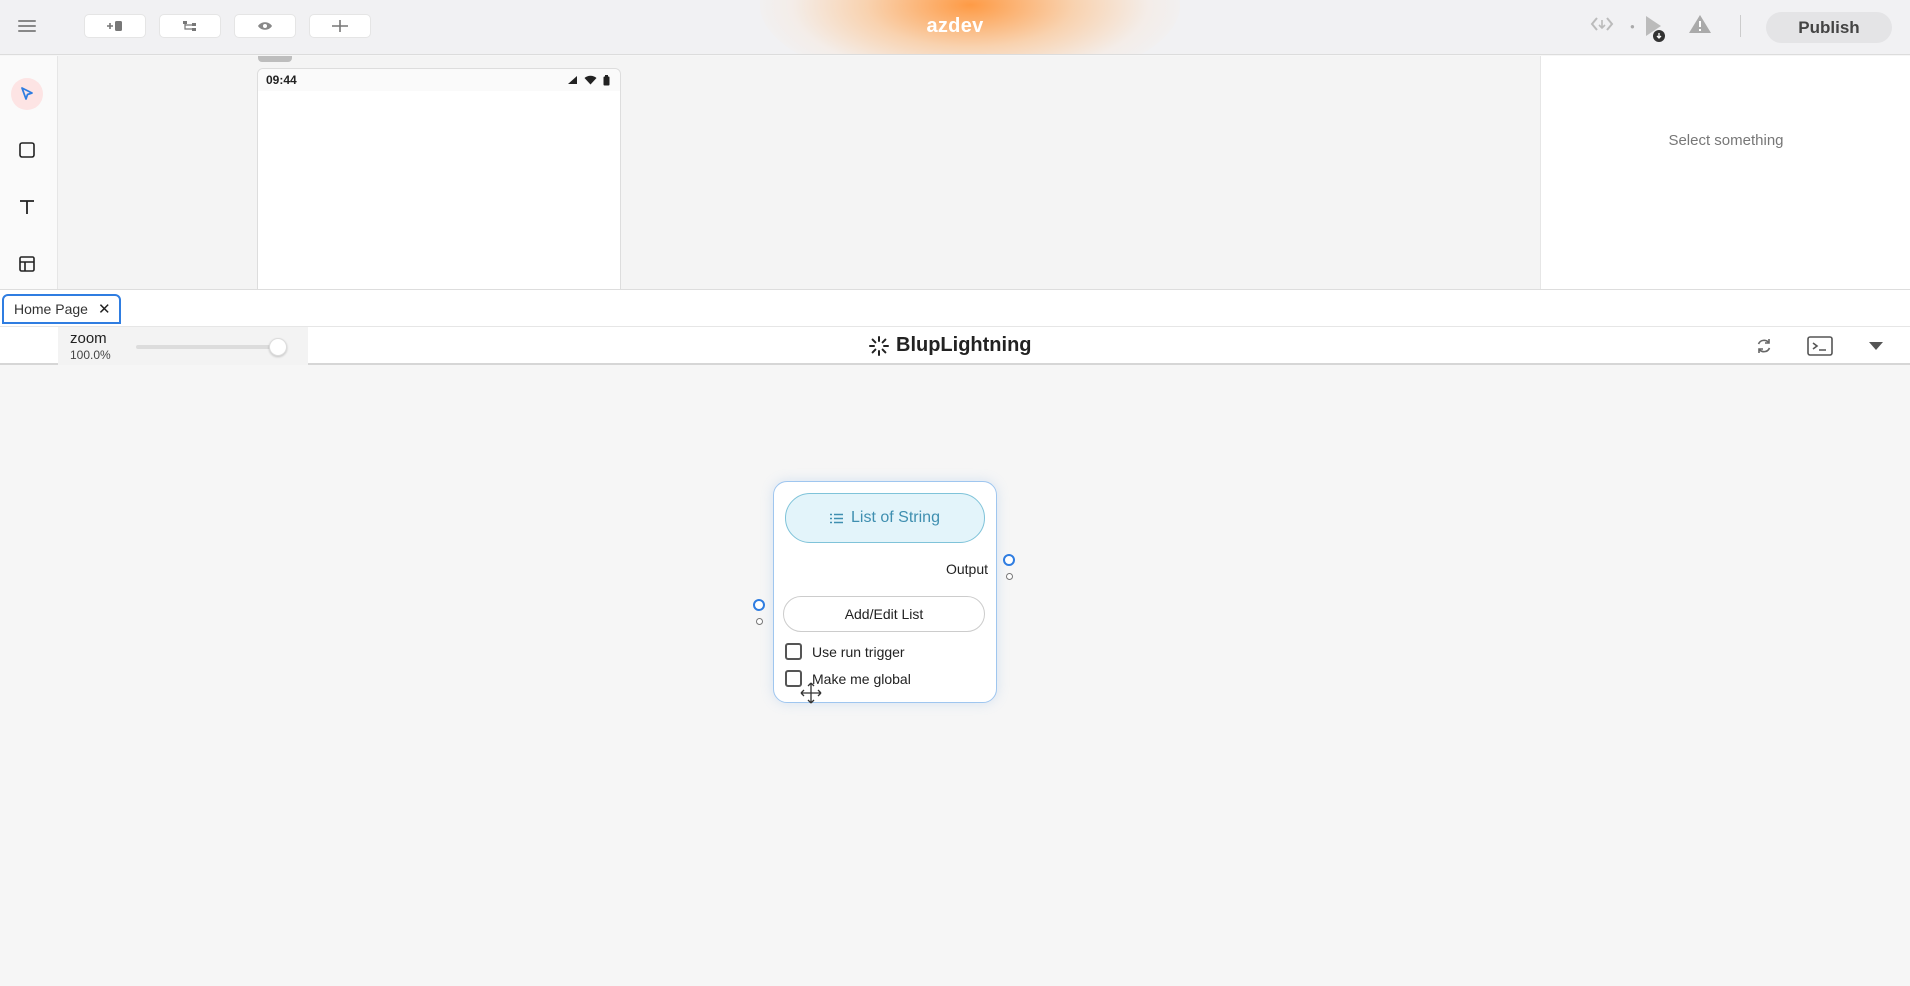 The image size is (1910, 986). I want to click on add-page-icon, so click(114, 26).